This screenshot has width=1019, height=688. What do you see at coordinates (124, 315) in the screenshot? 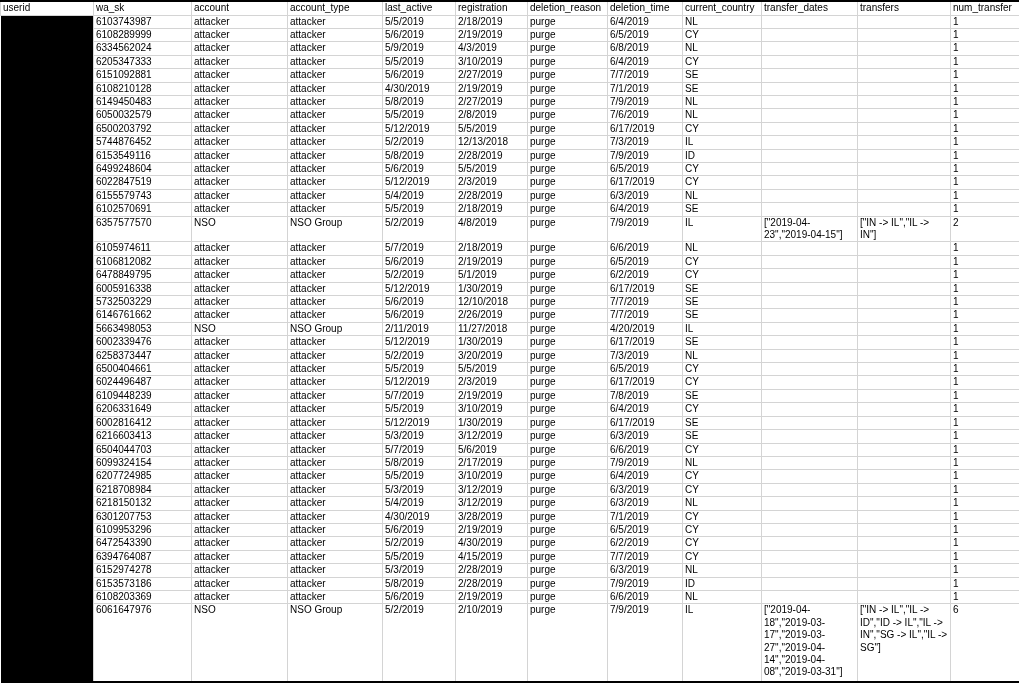
I see `table-cell: 6146761662` at bounding box center [124, 315].